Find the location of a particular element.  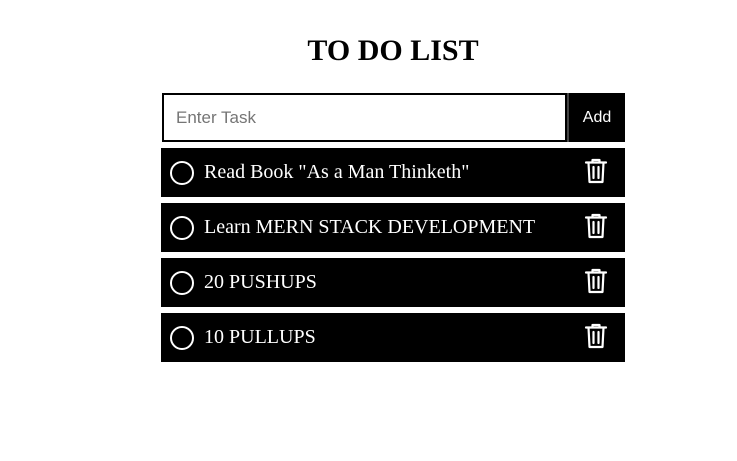

task-item: Learn MERN STACK DEVELOPMENT is located at coordinates (393, 227).